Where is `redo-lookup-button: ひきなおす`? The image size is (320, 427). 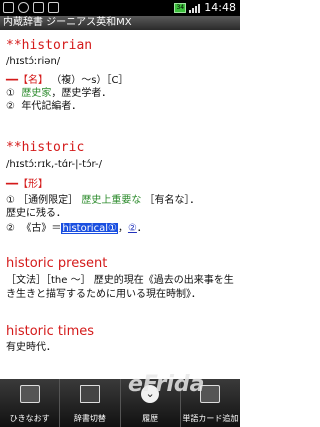
redo-lookup-button: ひきなおす is located at coordinates (30, 403).